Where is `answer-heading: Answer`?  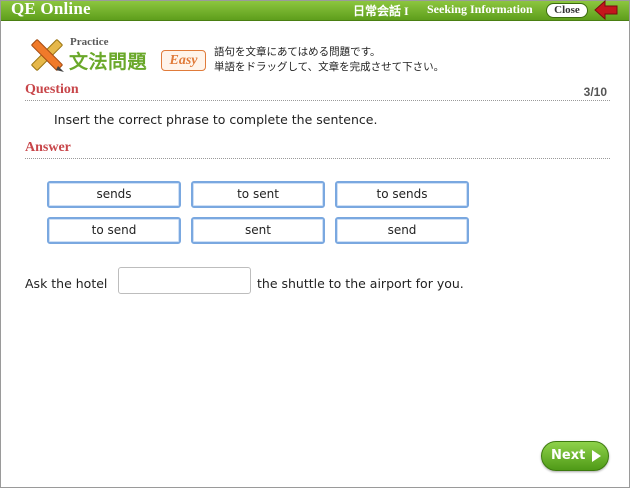
answer-heading: Answer is located at coordinates (48, 147).